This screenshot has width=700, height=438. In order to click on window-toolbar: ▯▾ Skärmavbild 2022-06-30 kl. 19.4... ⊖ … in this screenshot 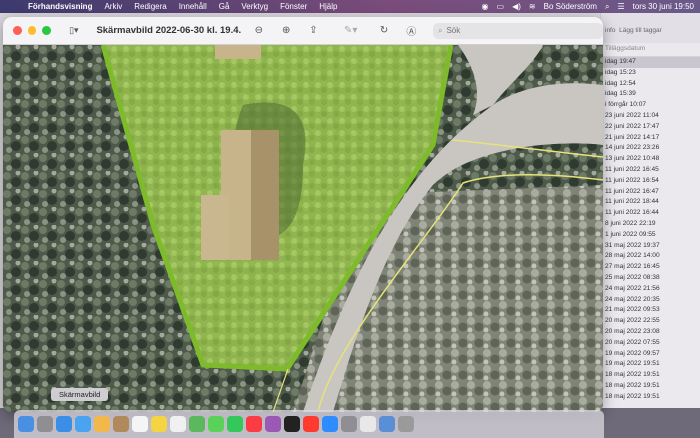, I will do `click(303, 31)`.